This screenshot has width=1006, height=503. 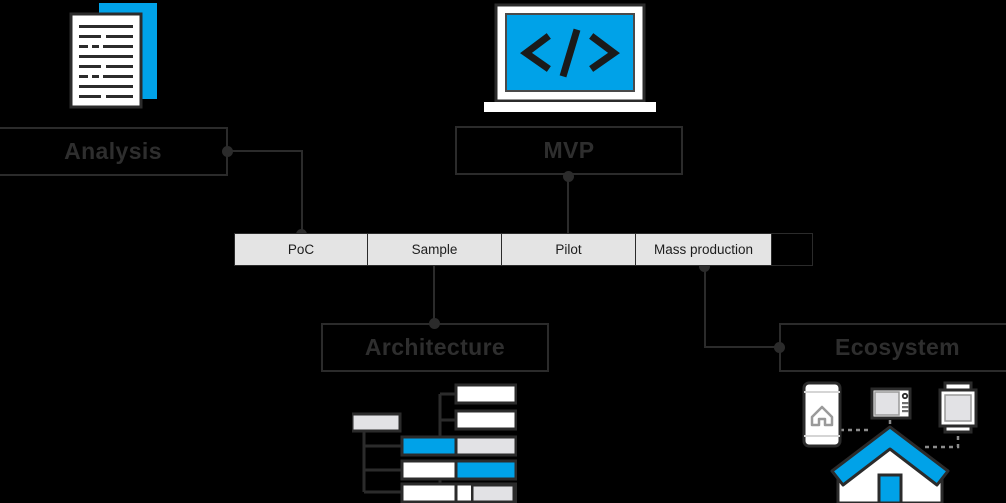 I want to click on connector-analysis-to-poc-horizontal, so click(x=265, y=151).